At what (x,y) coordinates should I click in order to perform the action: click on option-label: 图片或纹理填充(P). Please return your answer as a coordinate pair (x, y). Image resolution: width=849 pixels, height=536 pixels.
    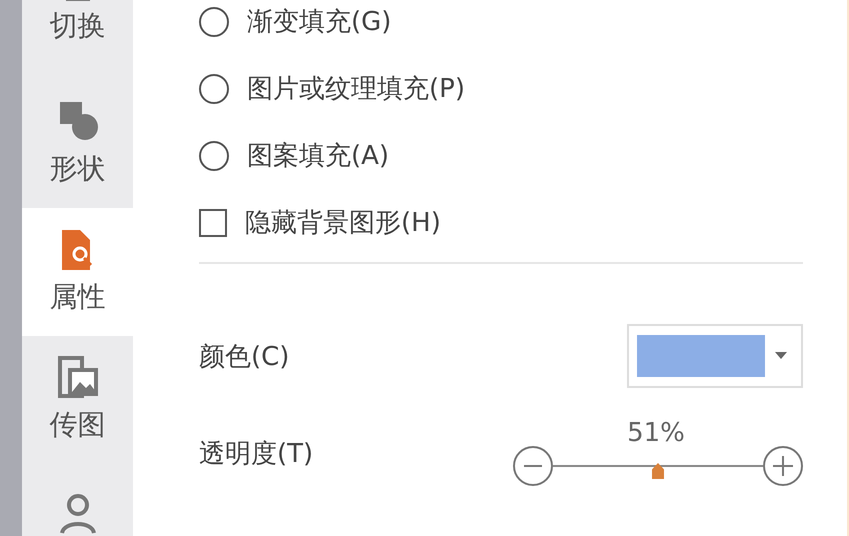
    Looking at the image, I should click on (356, 89).